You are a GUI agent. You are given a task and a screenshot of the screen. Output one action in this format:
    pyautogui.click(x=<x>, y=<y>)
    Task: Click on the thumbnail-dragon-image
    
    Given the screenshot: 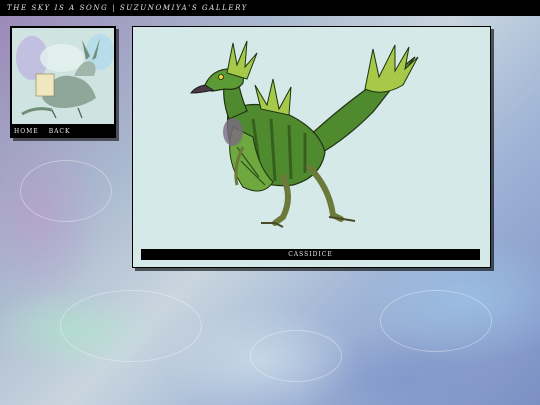 What is the action you would take?
    pyautogui.click(x=63, y=76)
    